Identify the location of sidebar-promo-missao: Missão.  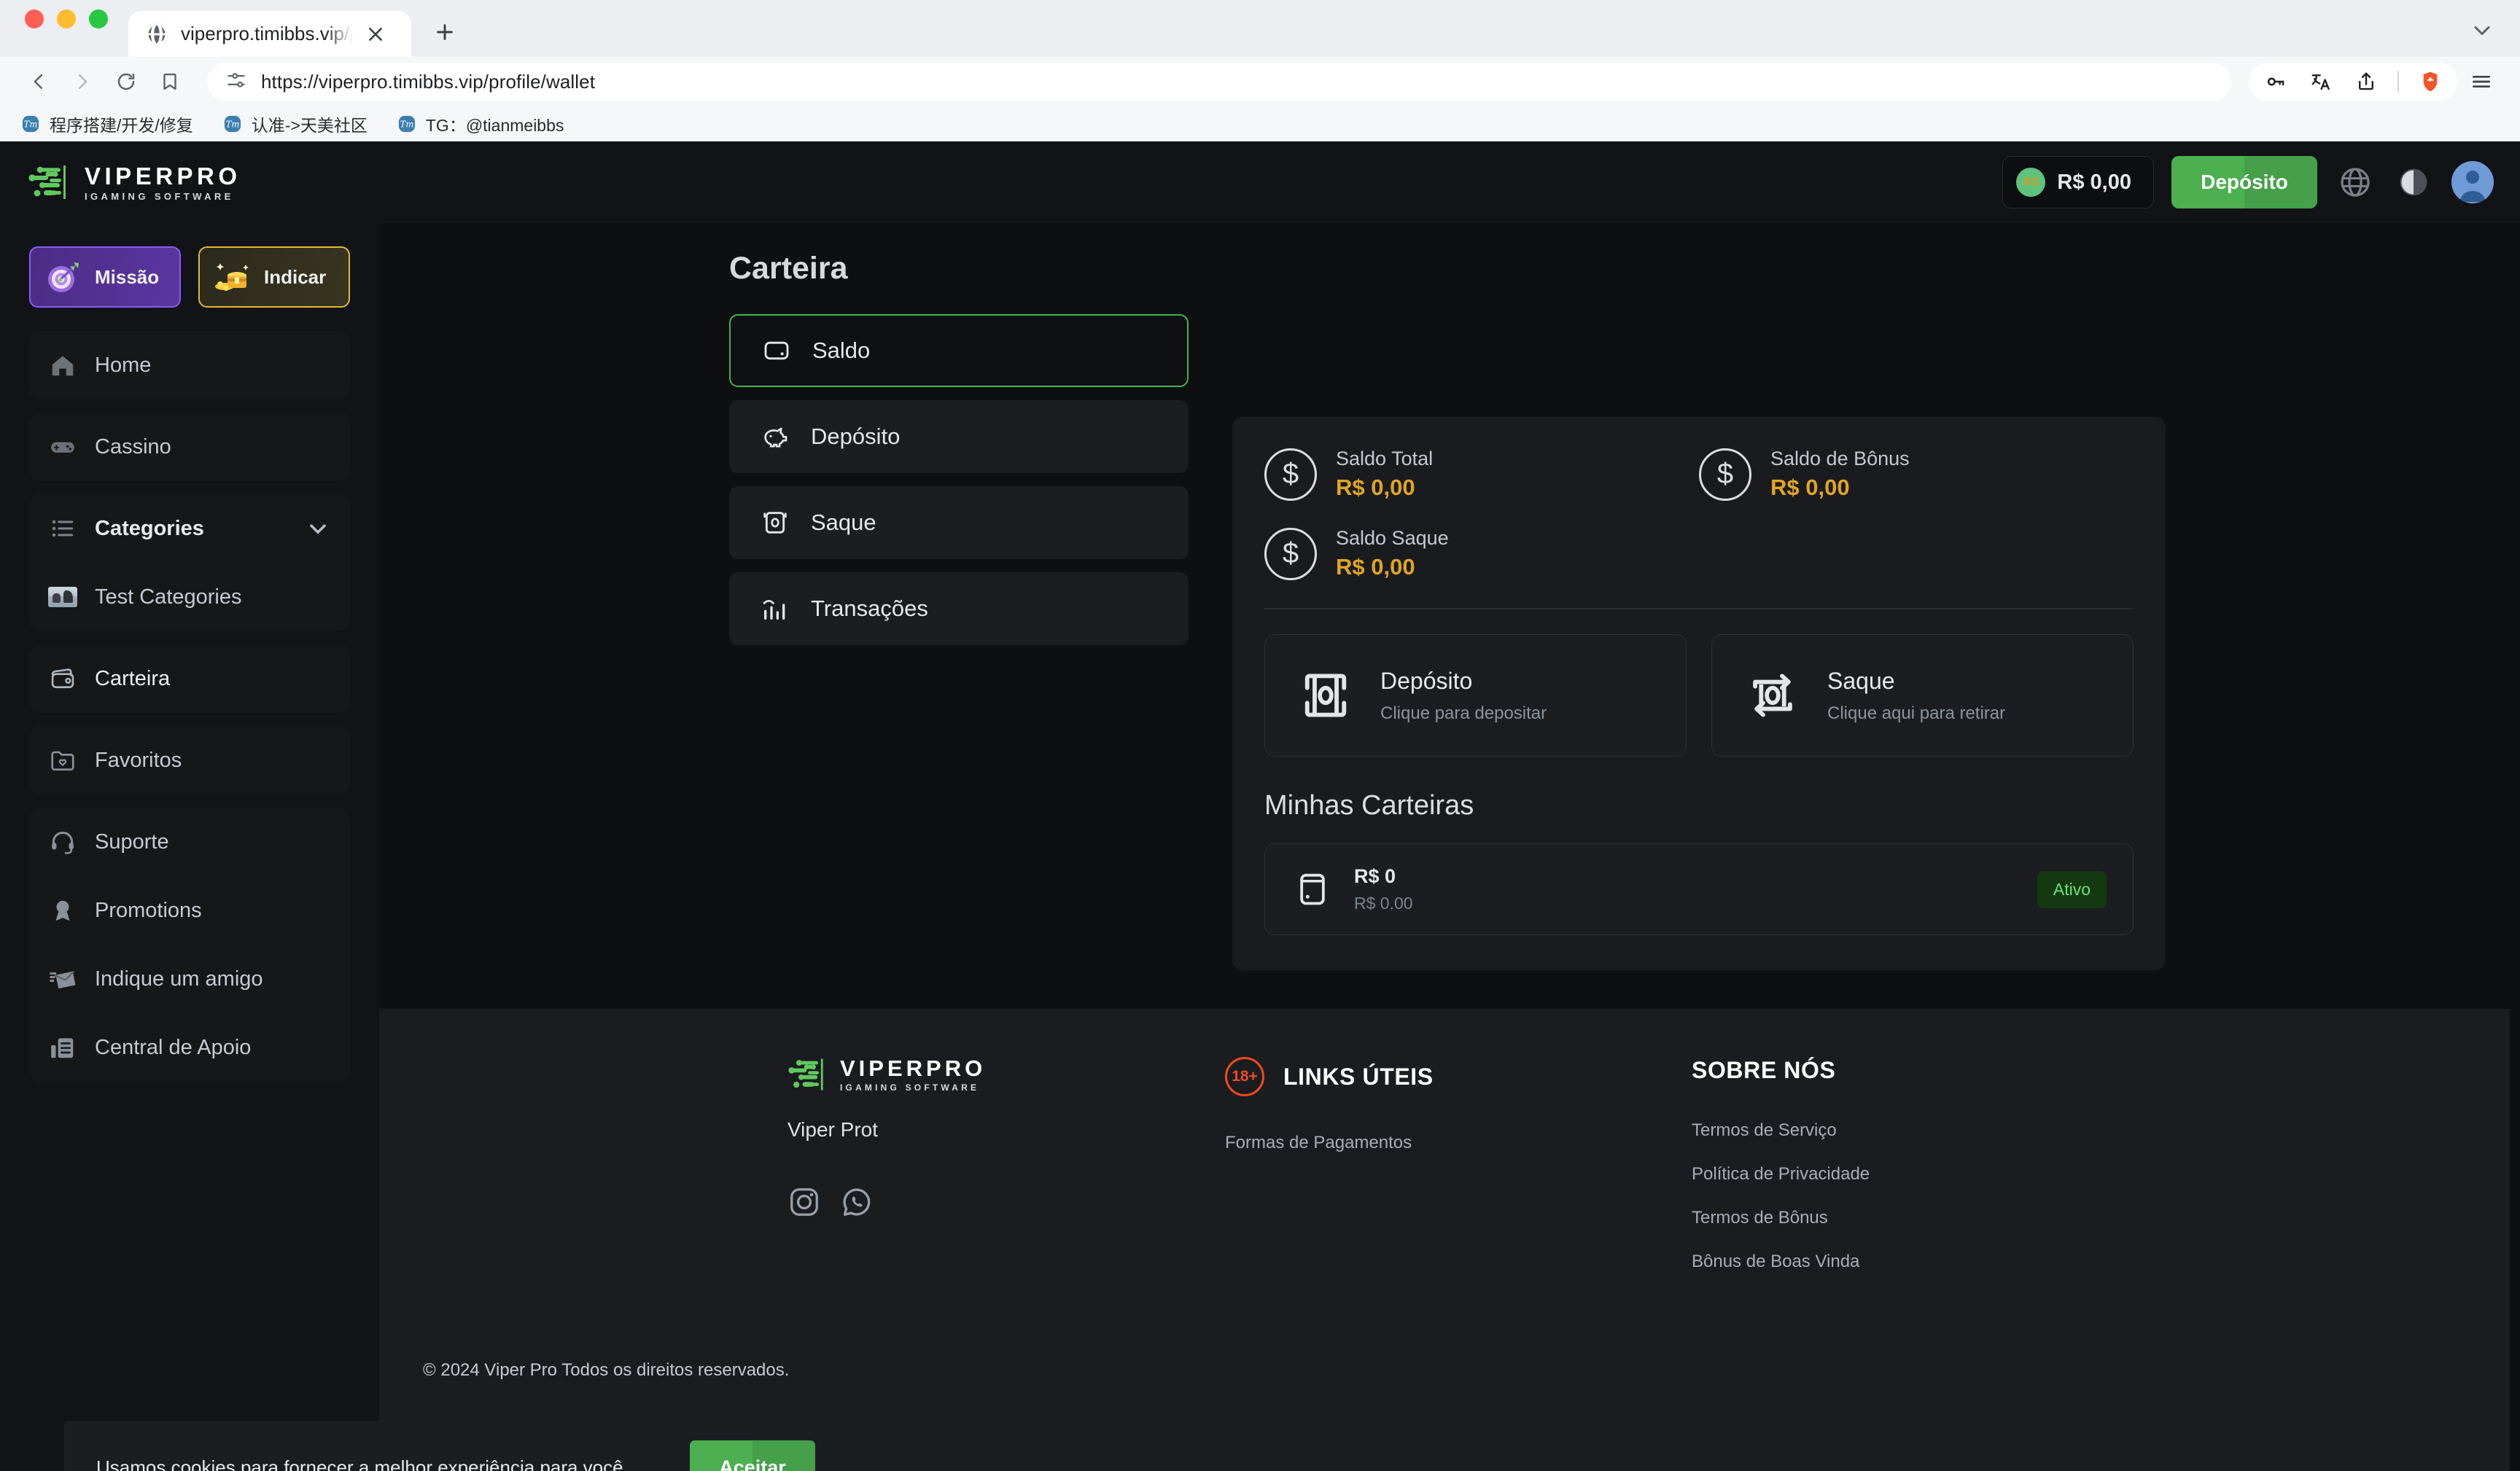
(105, 277).